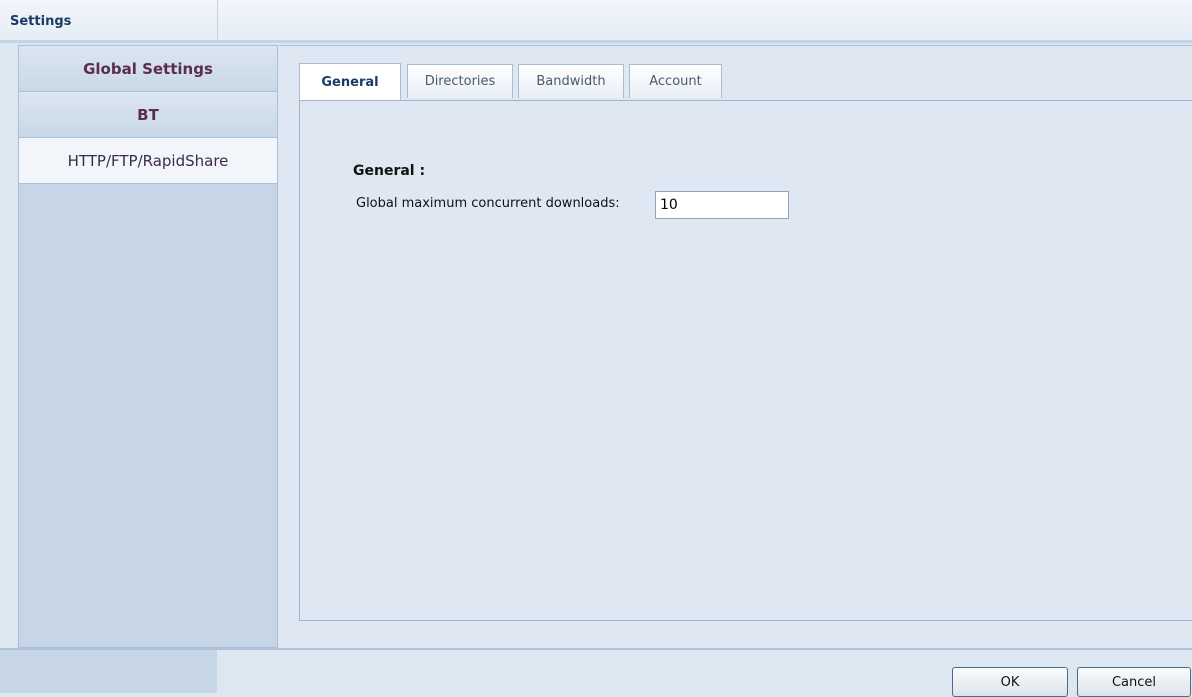 This screenshot has width=1192, height=697. What do you see at coordinates (108, 671) in the screenshot?
I see `footer-left-panel` at bounding box center [108, 671].